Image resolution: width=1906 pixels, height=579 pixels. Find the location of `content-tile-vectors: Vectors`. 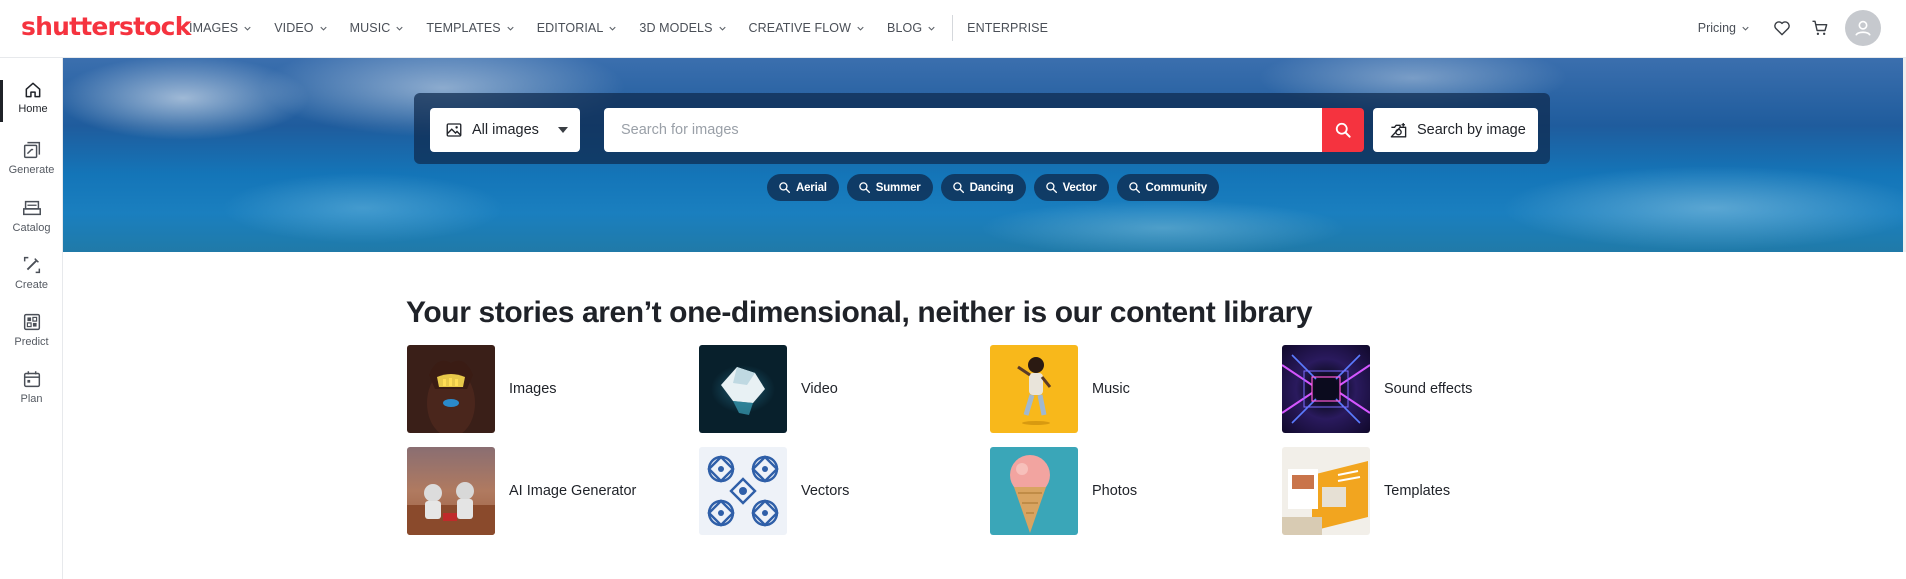

content-tile-vectors: Vectors is located at coordinates (774, 491).